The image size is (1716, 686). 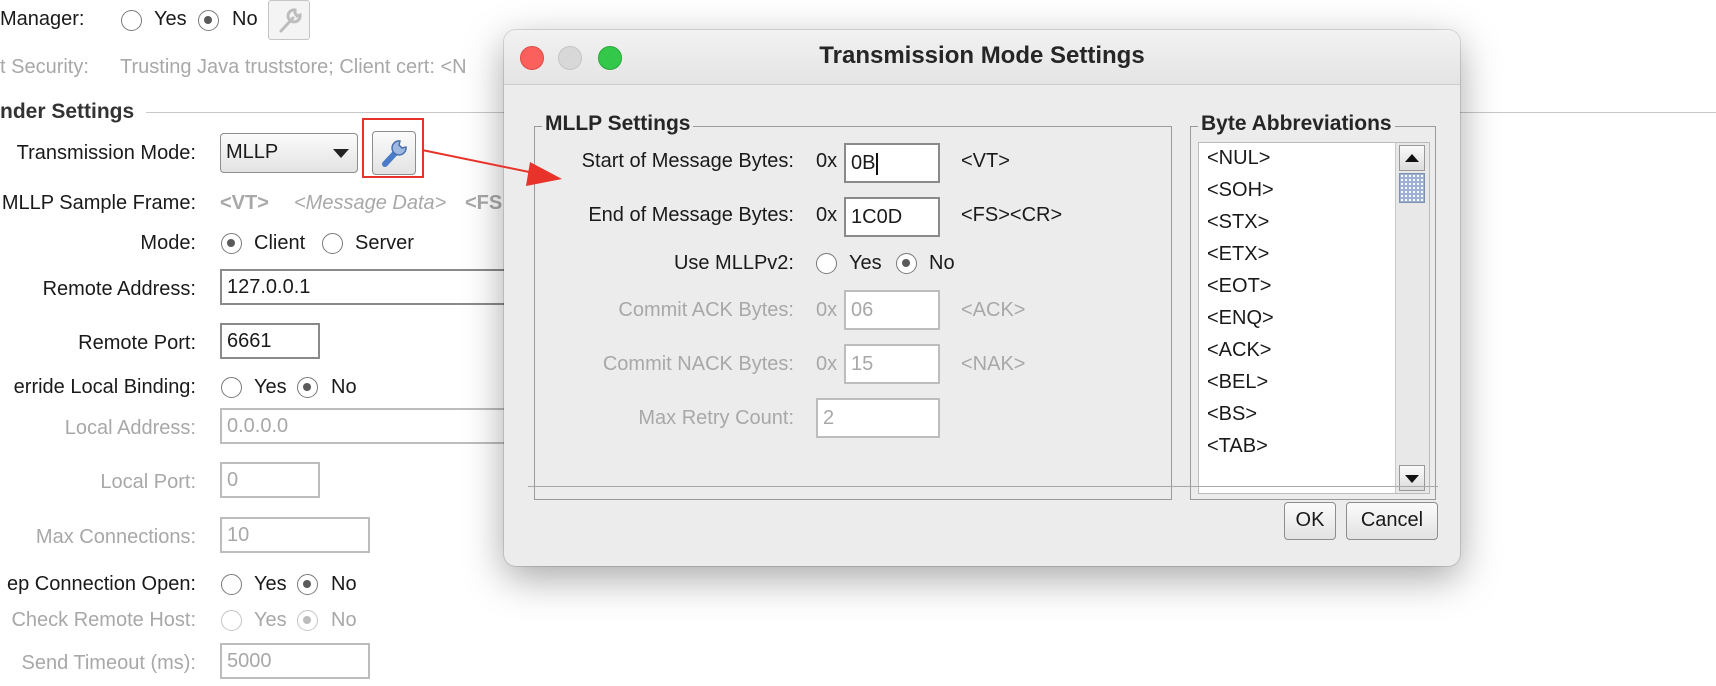 I want to click on annotation-arrow, so click(x=491, y=167).